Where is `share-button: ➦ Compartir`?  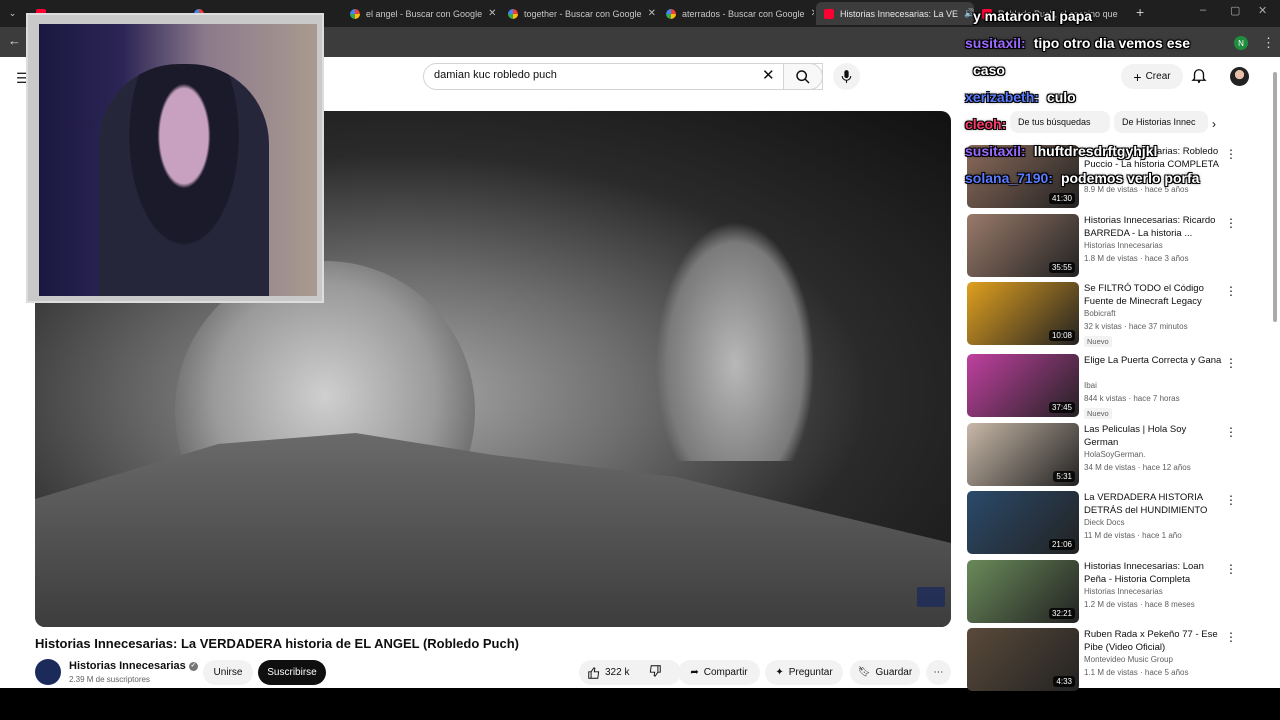
share-button: ➦ Compartir is located at coordinates (719, 672).